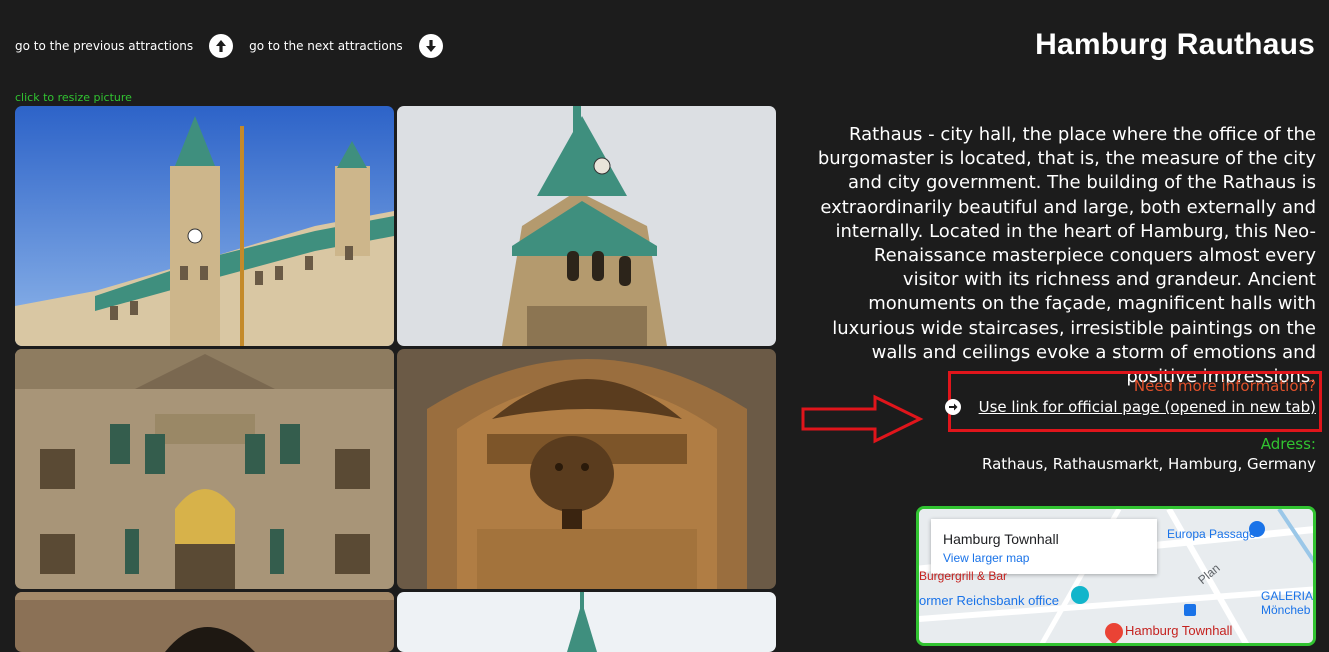  I want to click on bank-icon, so click(1080, 595).